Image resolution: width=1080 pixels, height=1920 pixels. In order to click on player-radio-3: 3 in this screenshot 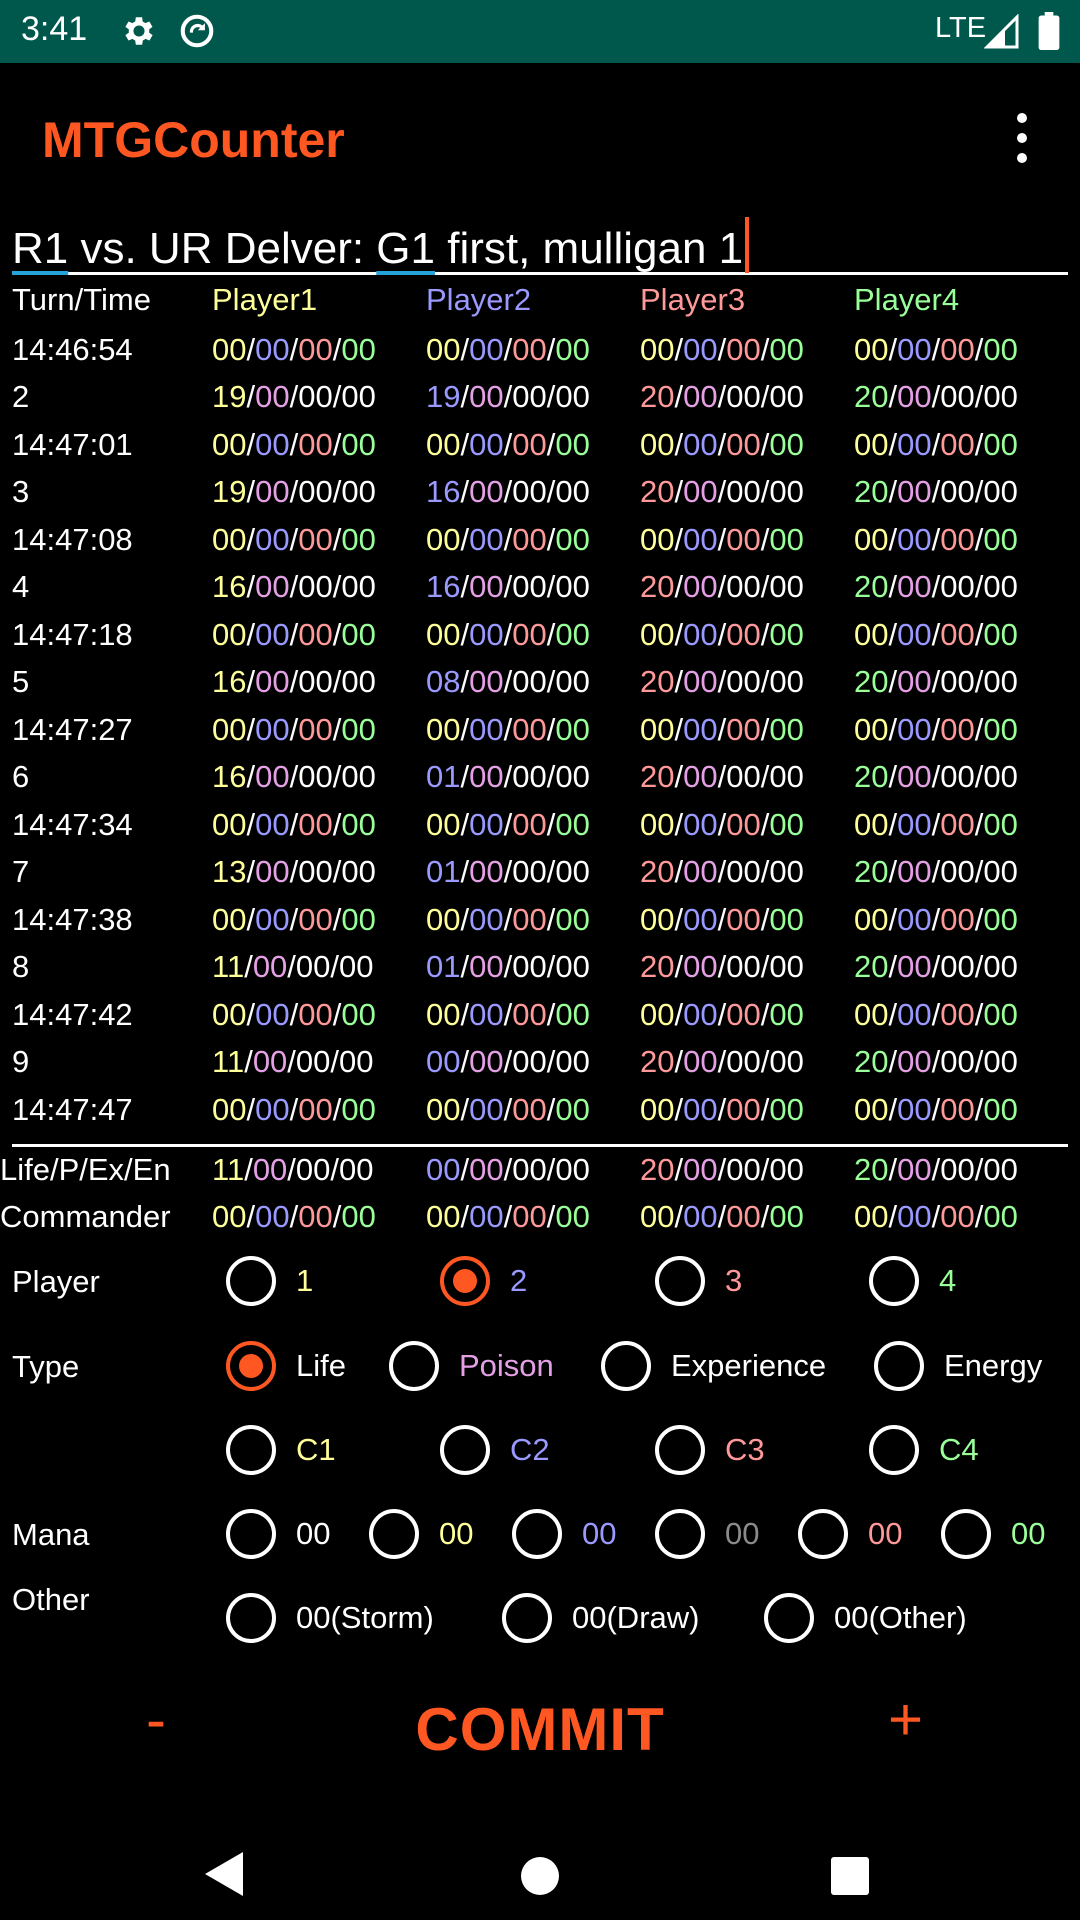, I will do `click(698, 1281)`.